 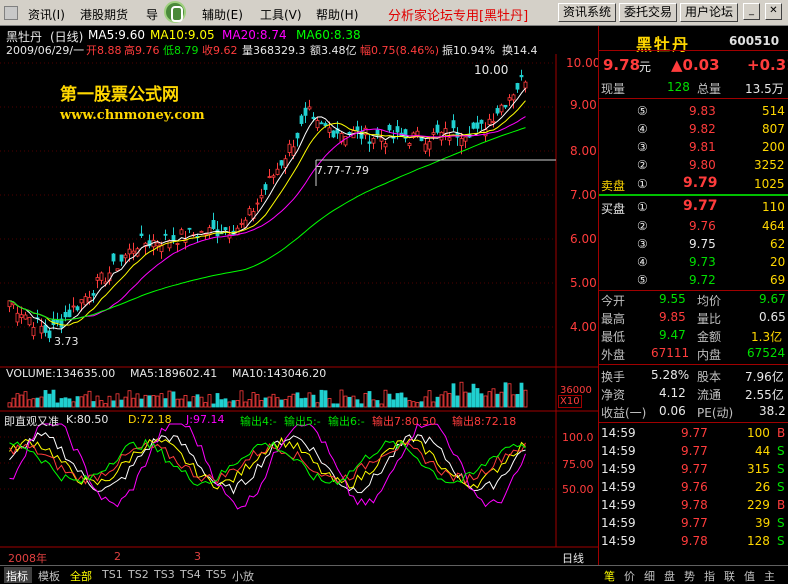 What do you see at coordinates (613, 337) in the screenshot?
I see `stat-label: 最低` at bounding box center [613, 337].